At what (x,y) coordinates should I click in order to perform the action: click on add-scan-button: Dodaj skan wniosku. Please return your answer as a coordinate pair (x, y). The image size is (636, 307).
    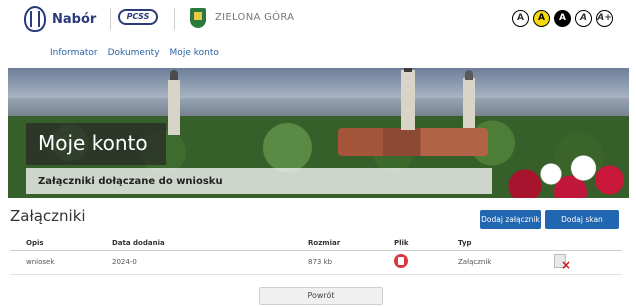
    Looking at the image, I should click on (582, 226).